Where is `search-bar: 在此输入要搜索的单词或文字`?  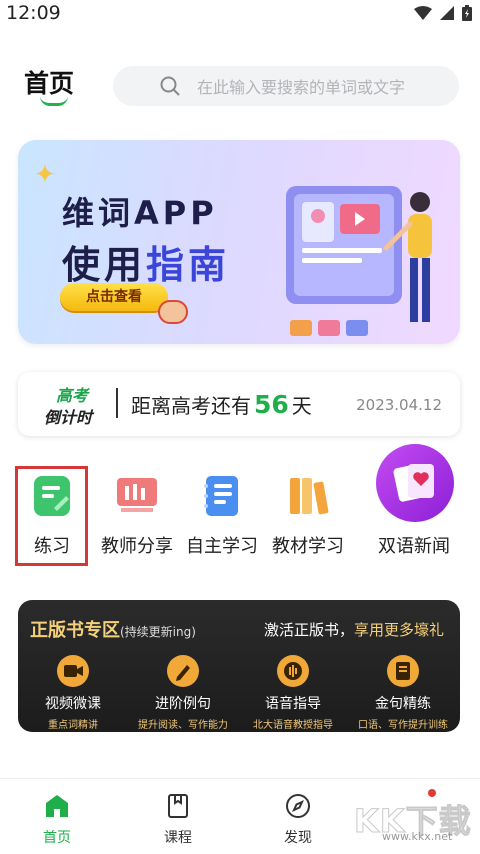 search-bar: 在此输入要搜索的单词或文字 is located at coordinates (286, 86).